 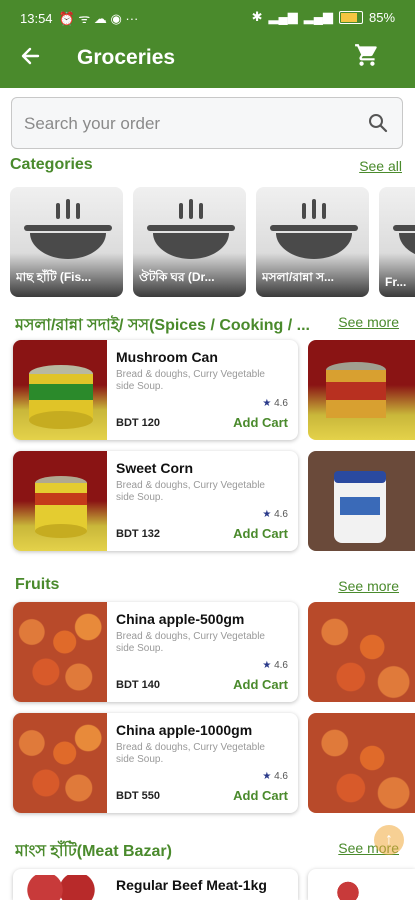 What do you see at coordinates (389, 840) in the screenshot?
I see `scroll-top-button: ↑` at bounding box center [389, 840].